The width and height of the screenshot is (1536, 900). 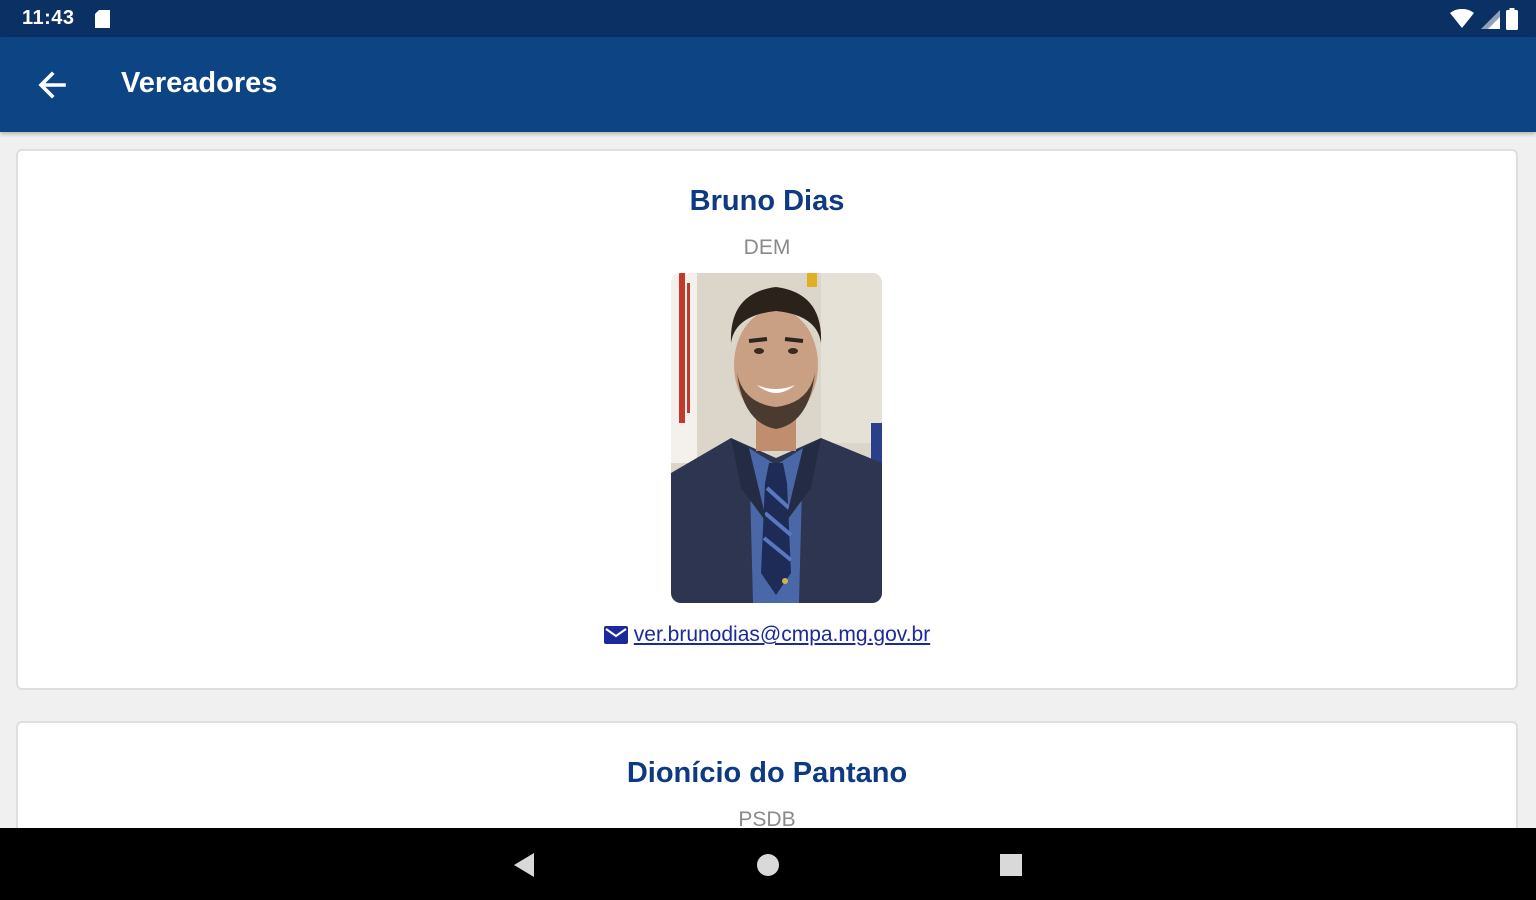 What do you see at coordinates (768, 18) in the screenshot?
I see `status-bar: 11:43` at bounding box center [768, 18].